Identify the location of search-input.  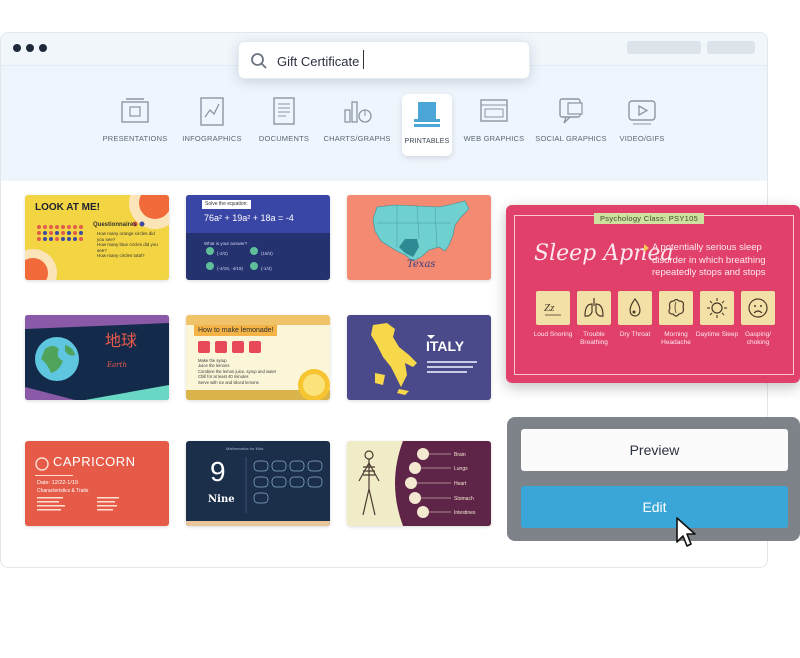
(397, 61).